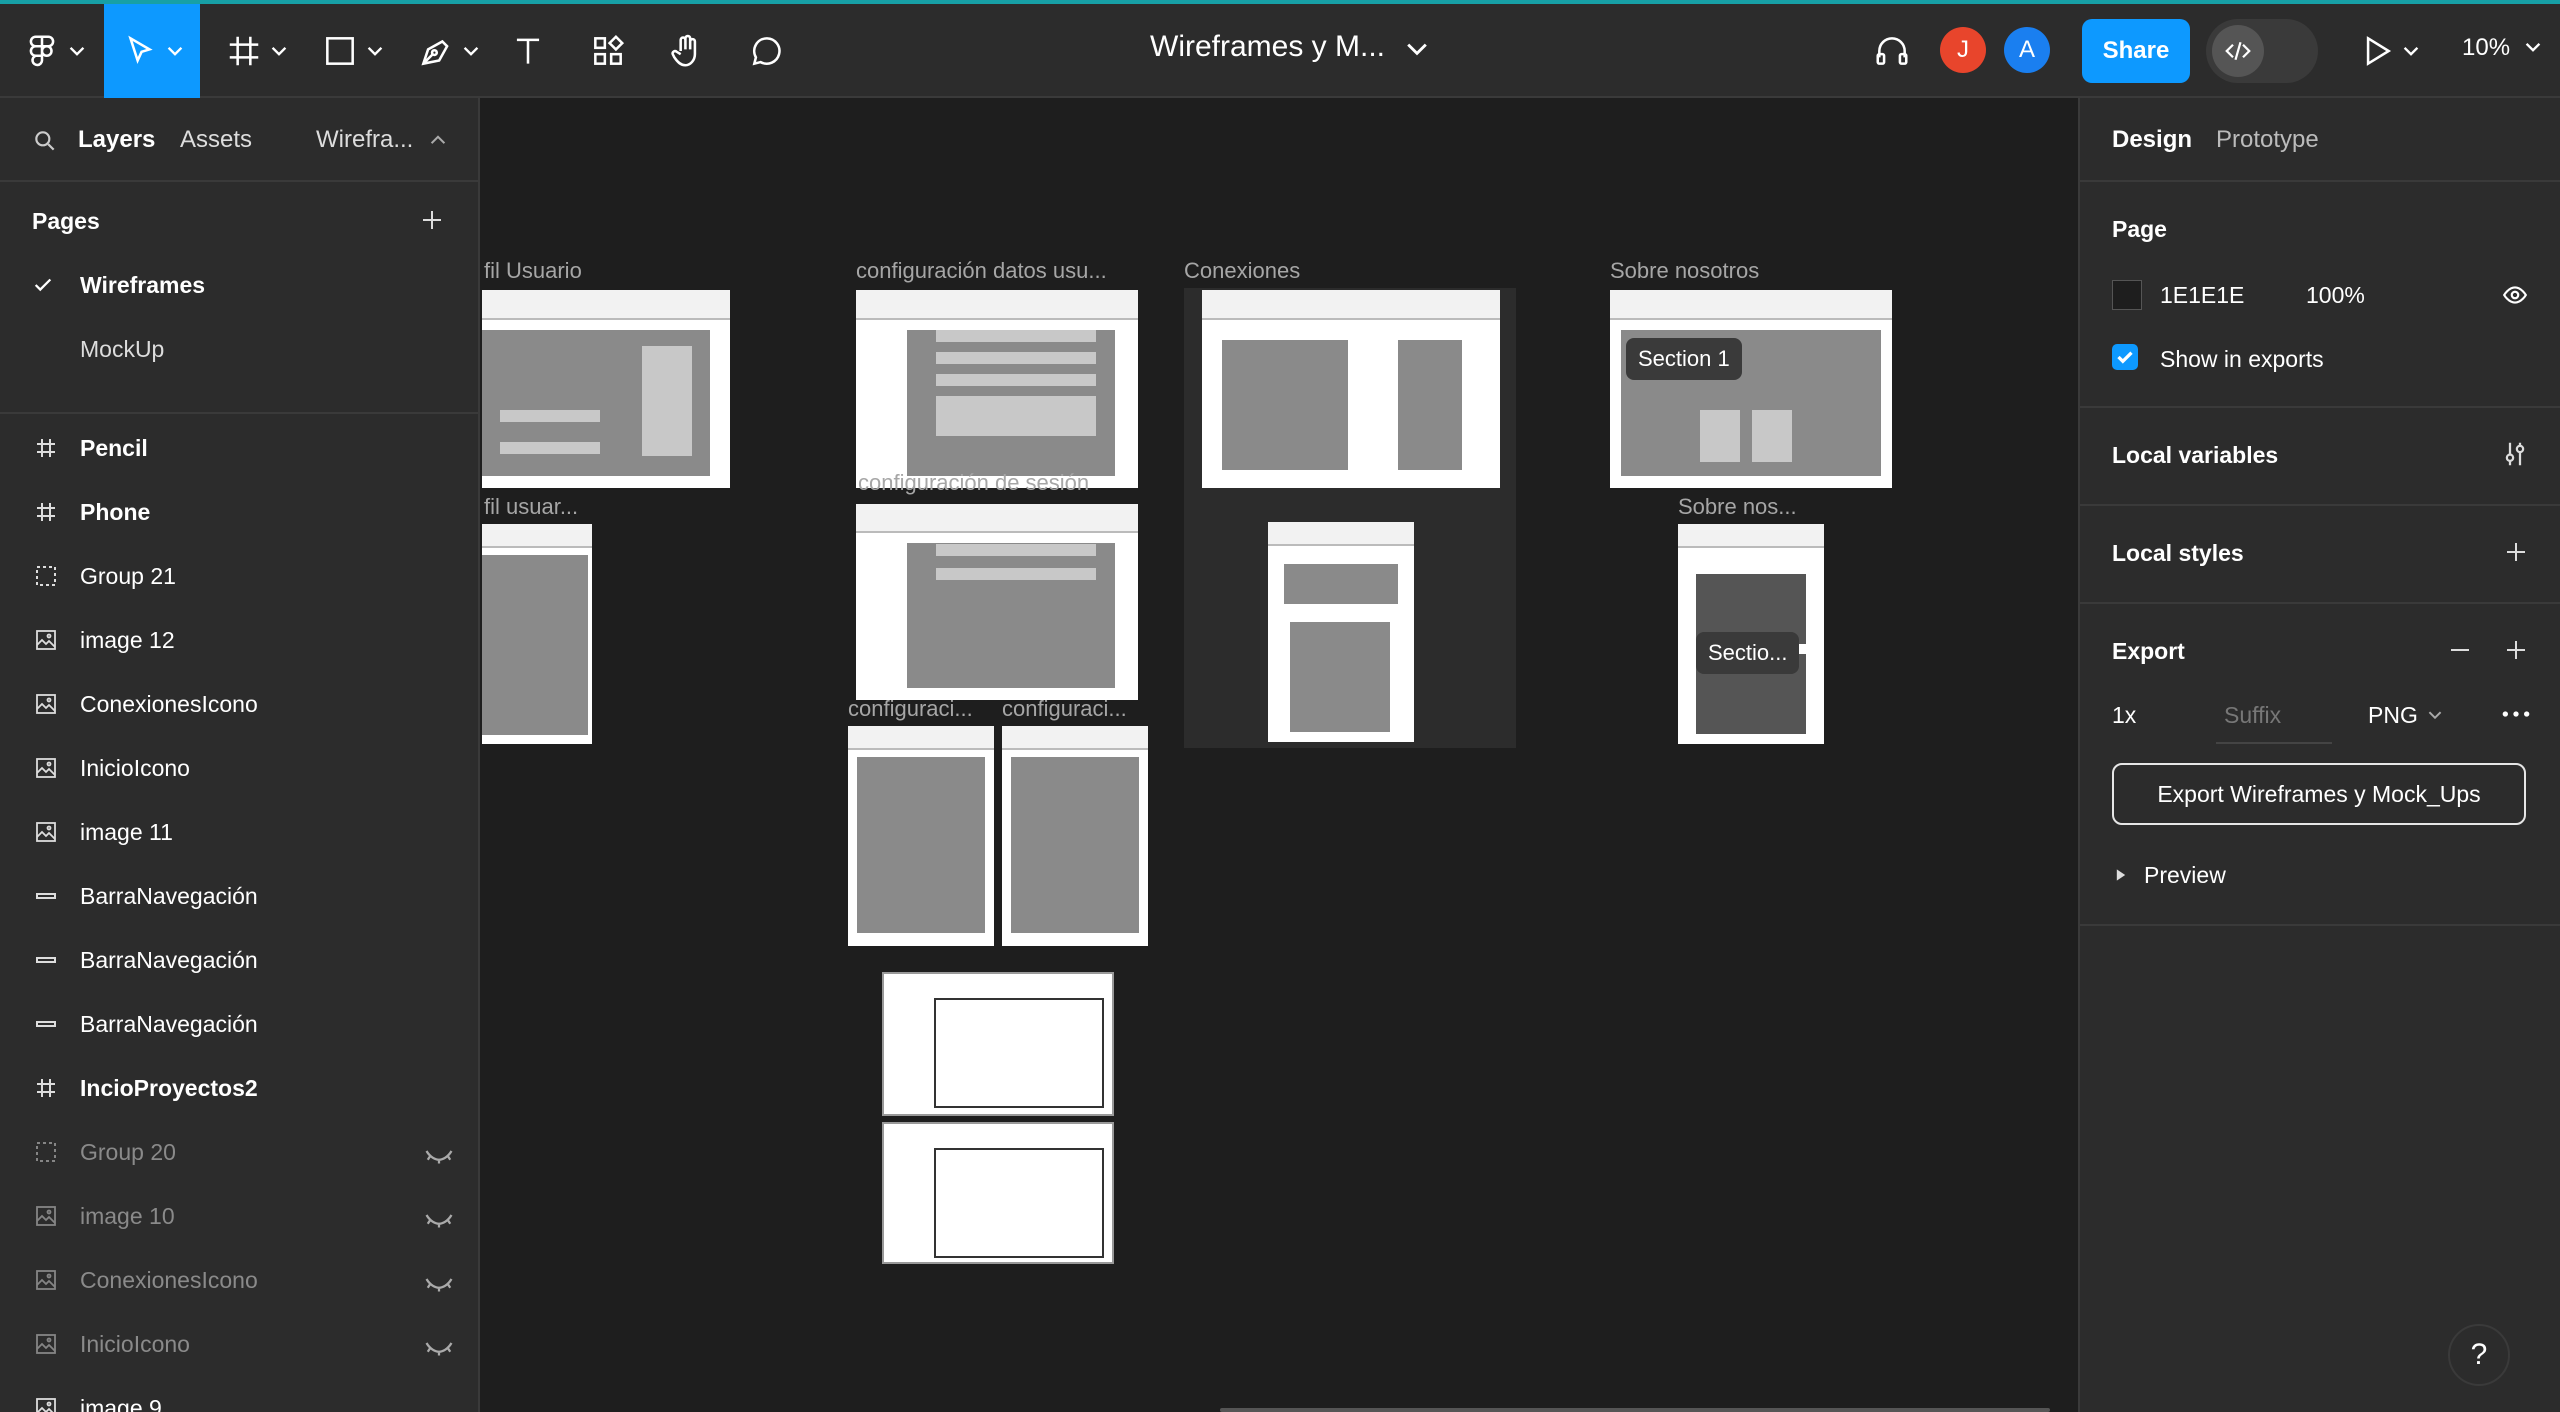 The height and width of the screenshot is (1412, 2560). I want to click on search-icon, so click(45, 141).